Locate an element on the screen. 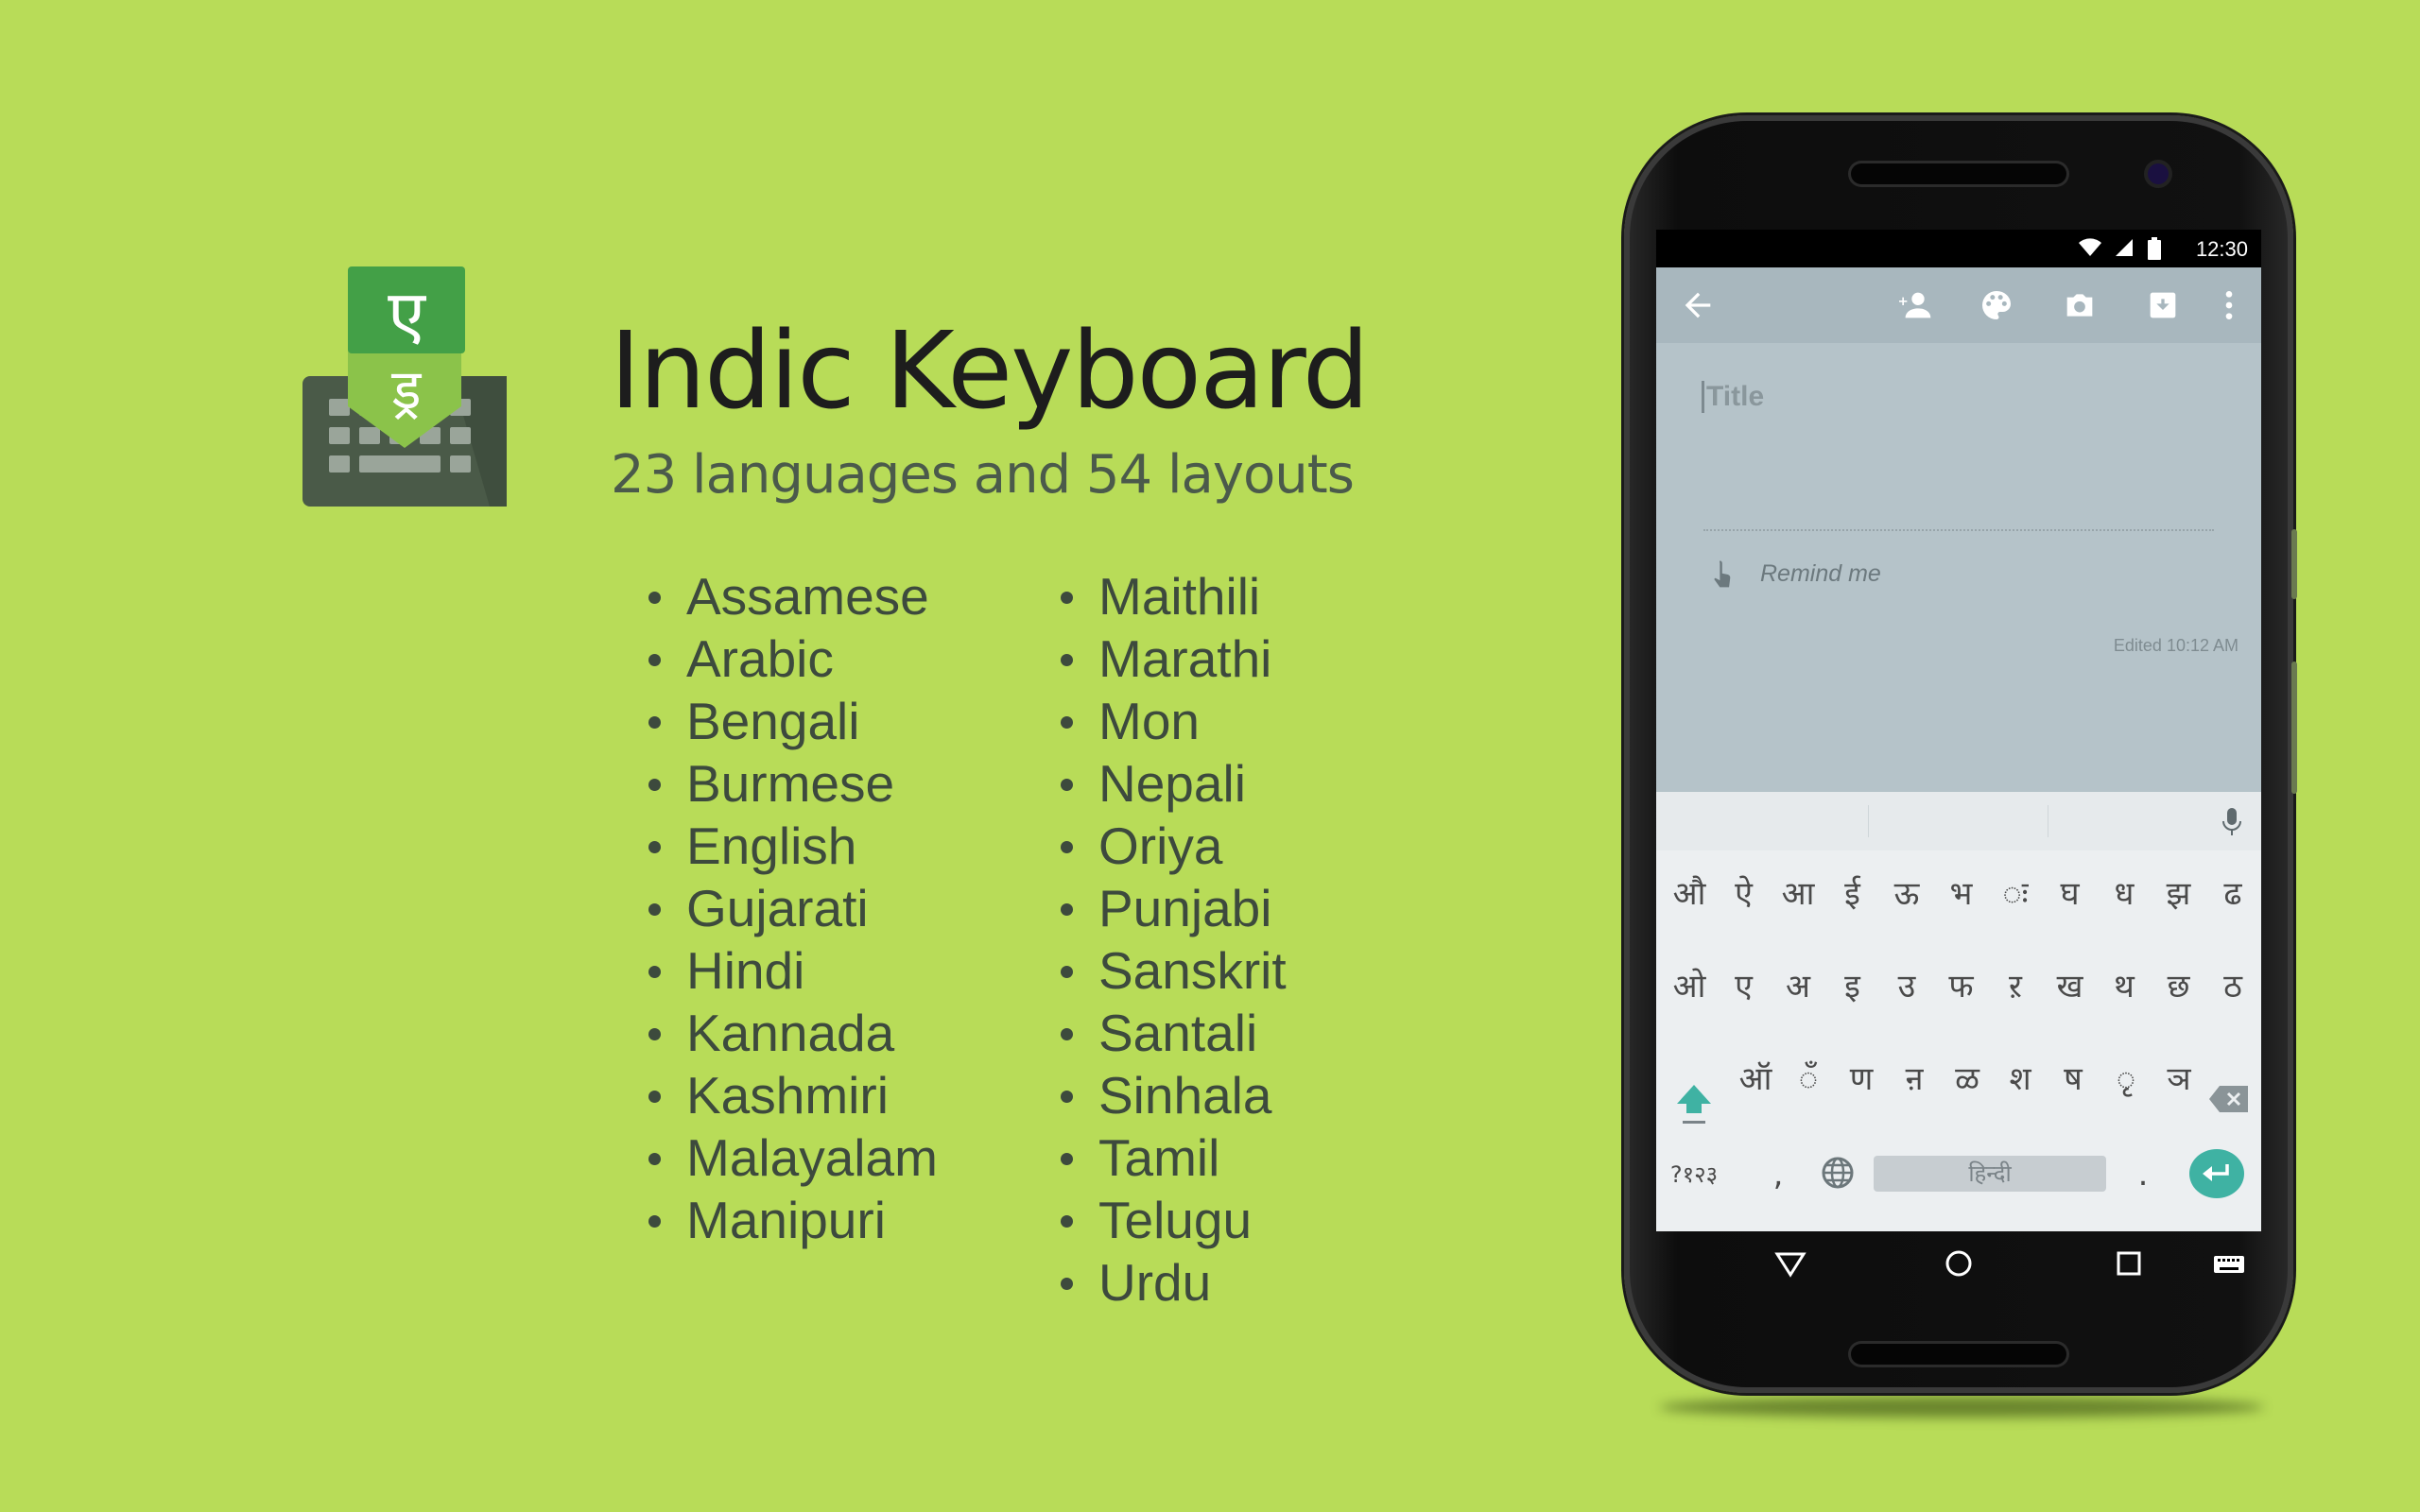  front-camera is located at coordinates (2159, 173).